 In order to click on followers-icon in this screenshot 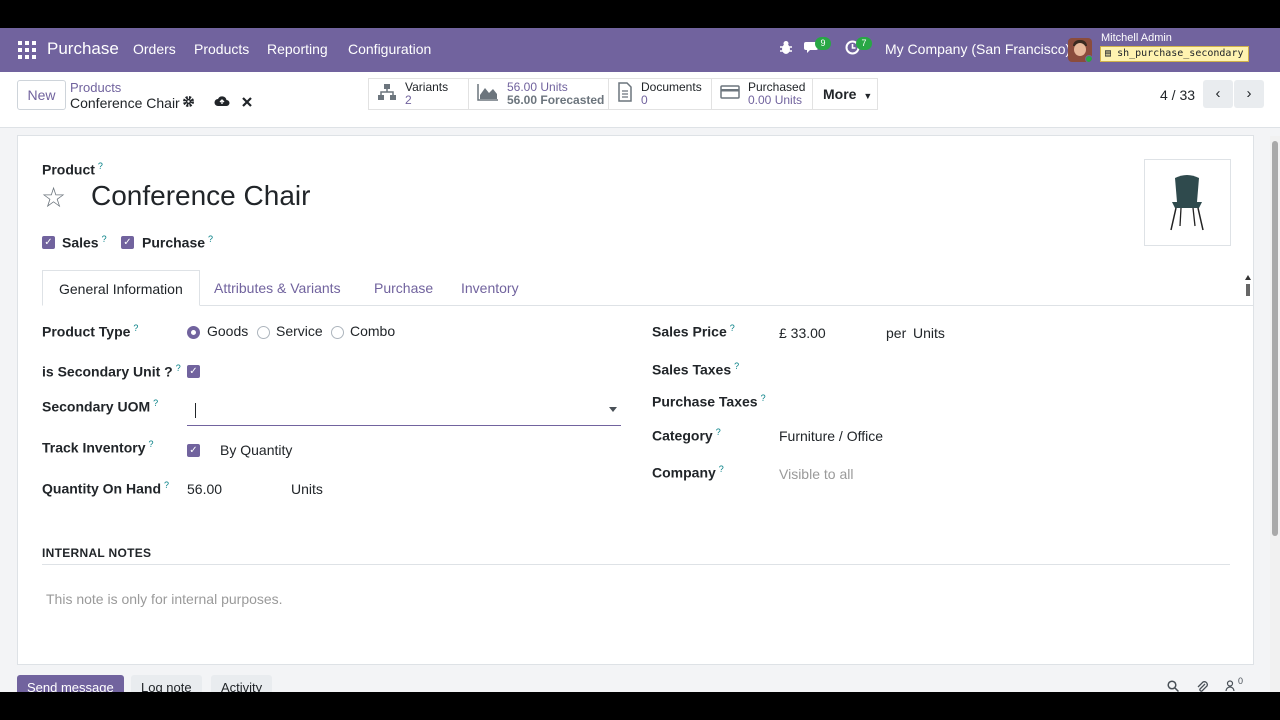, I will do `click(1230, 686)`.